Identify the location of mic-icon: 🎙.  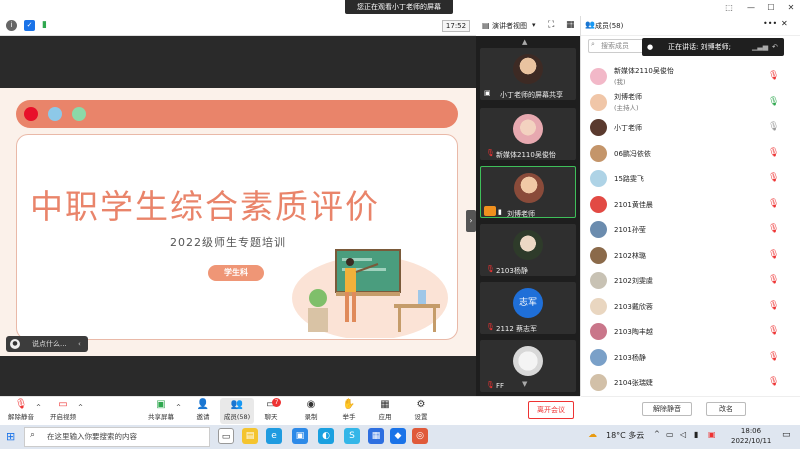
(773, 102).